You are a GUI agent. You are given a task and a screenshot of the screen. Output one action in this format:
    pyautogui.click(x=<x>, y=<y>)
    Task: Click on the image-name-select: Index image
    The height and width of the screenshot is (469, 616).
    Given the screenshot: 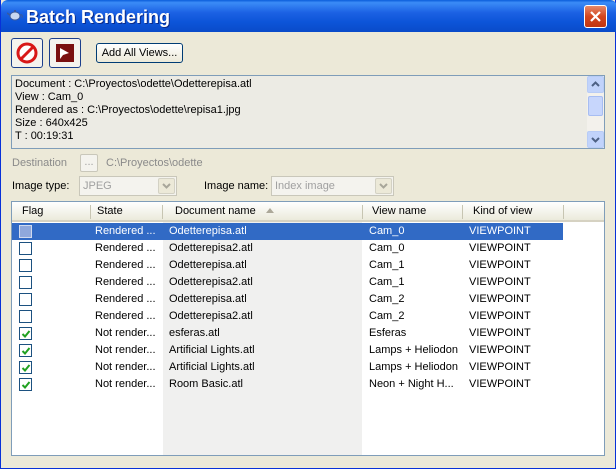 What is the action you would take?
    pyautogui.click(x=332, y=186)
    